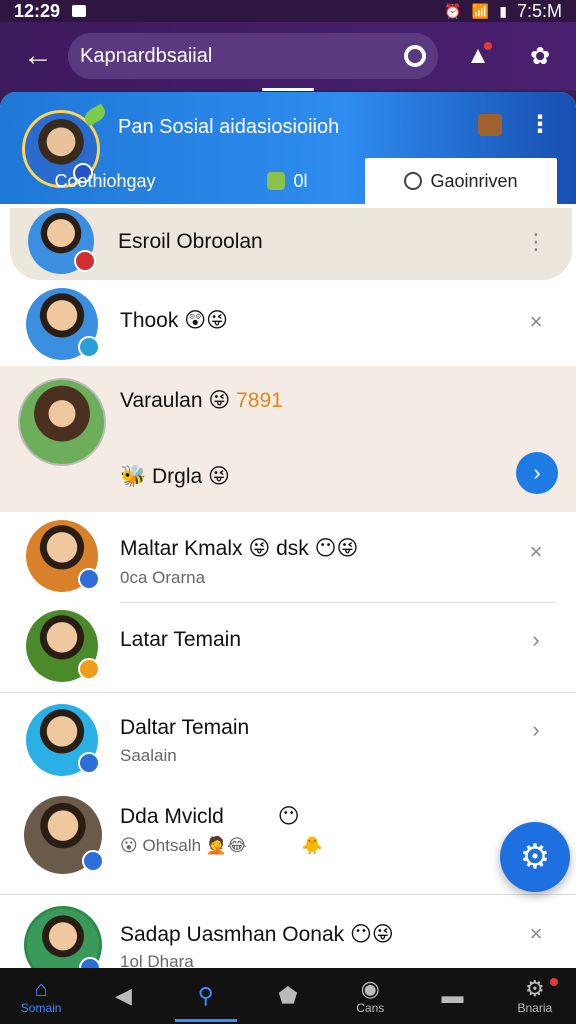 Image resolution: width=576 pixels, height=1024 pixels. What do you see at coordinates (148, 755) in the screenshot?
I see `contact-subtitle: Saalain` at bounding box center [148, 755].